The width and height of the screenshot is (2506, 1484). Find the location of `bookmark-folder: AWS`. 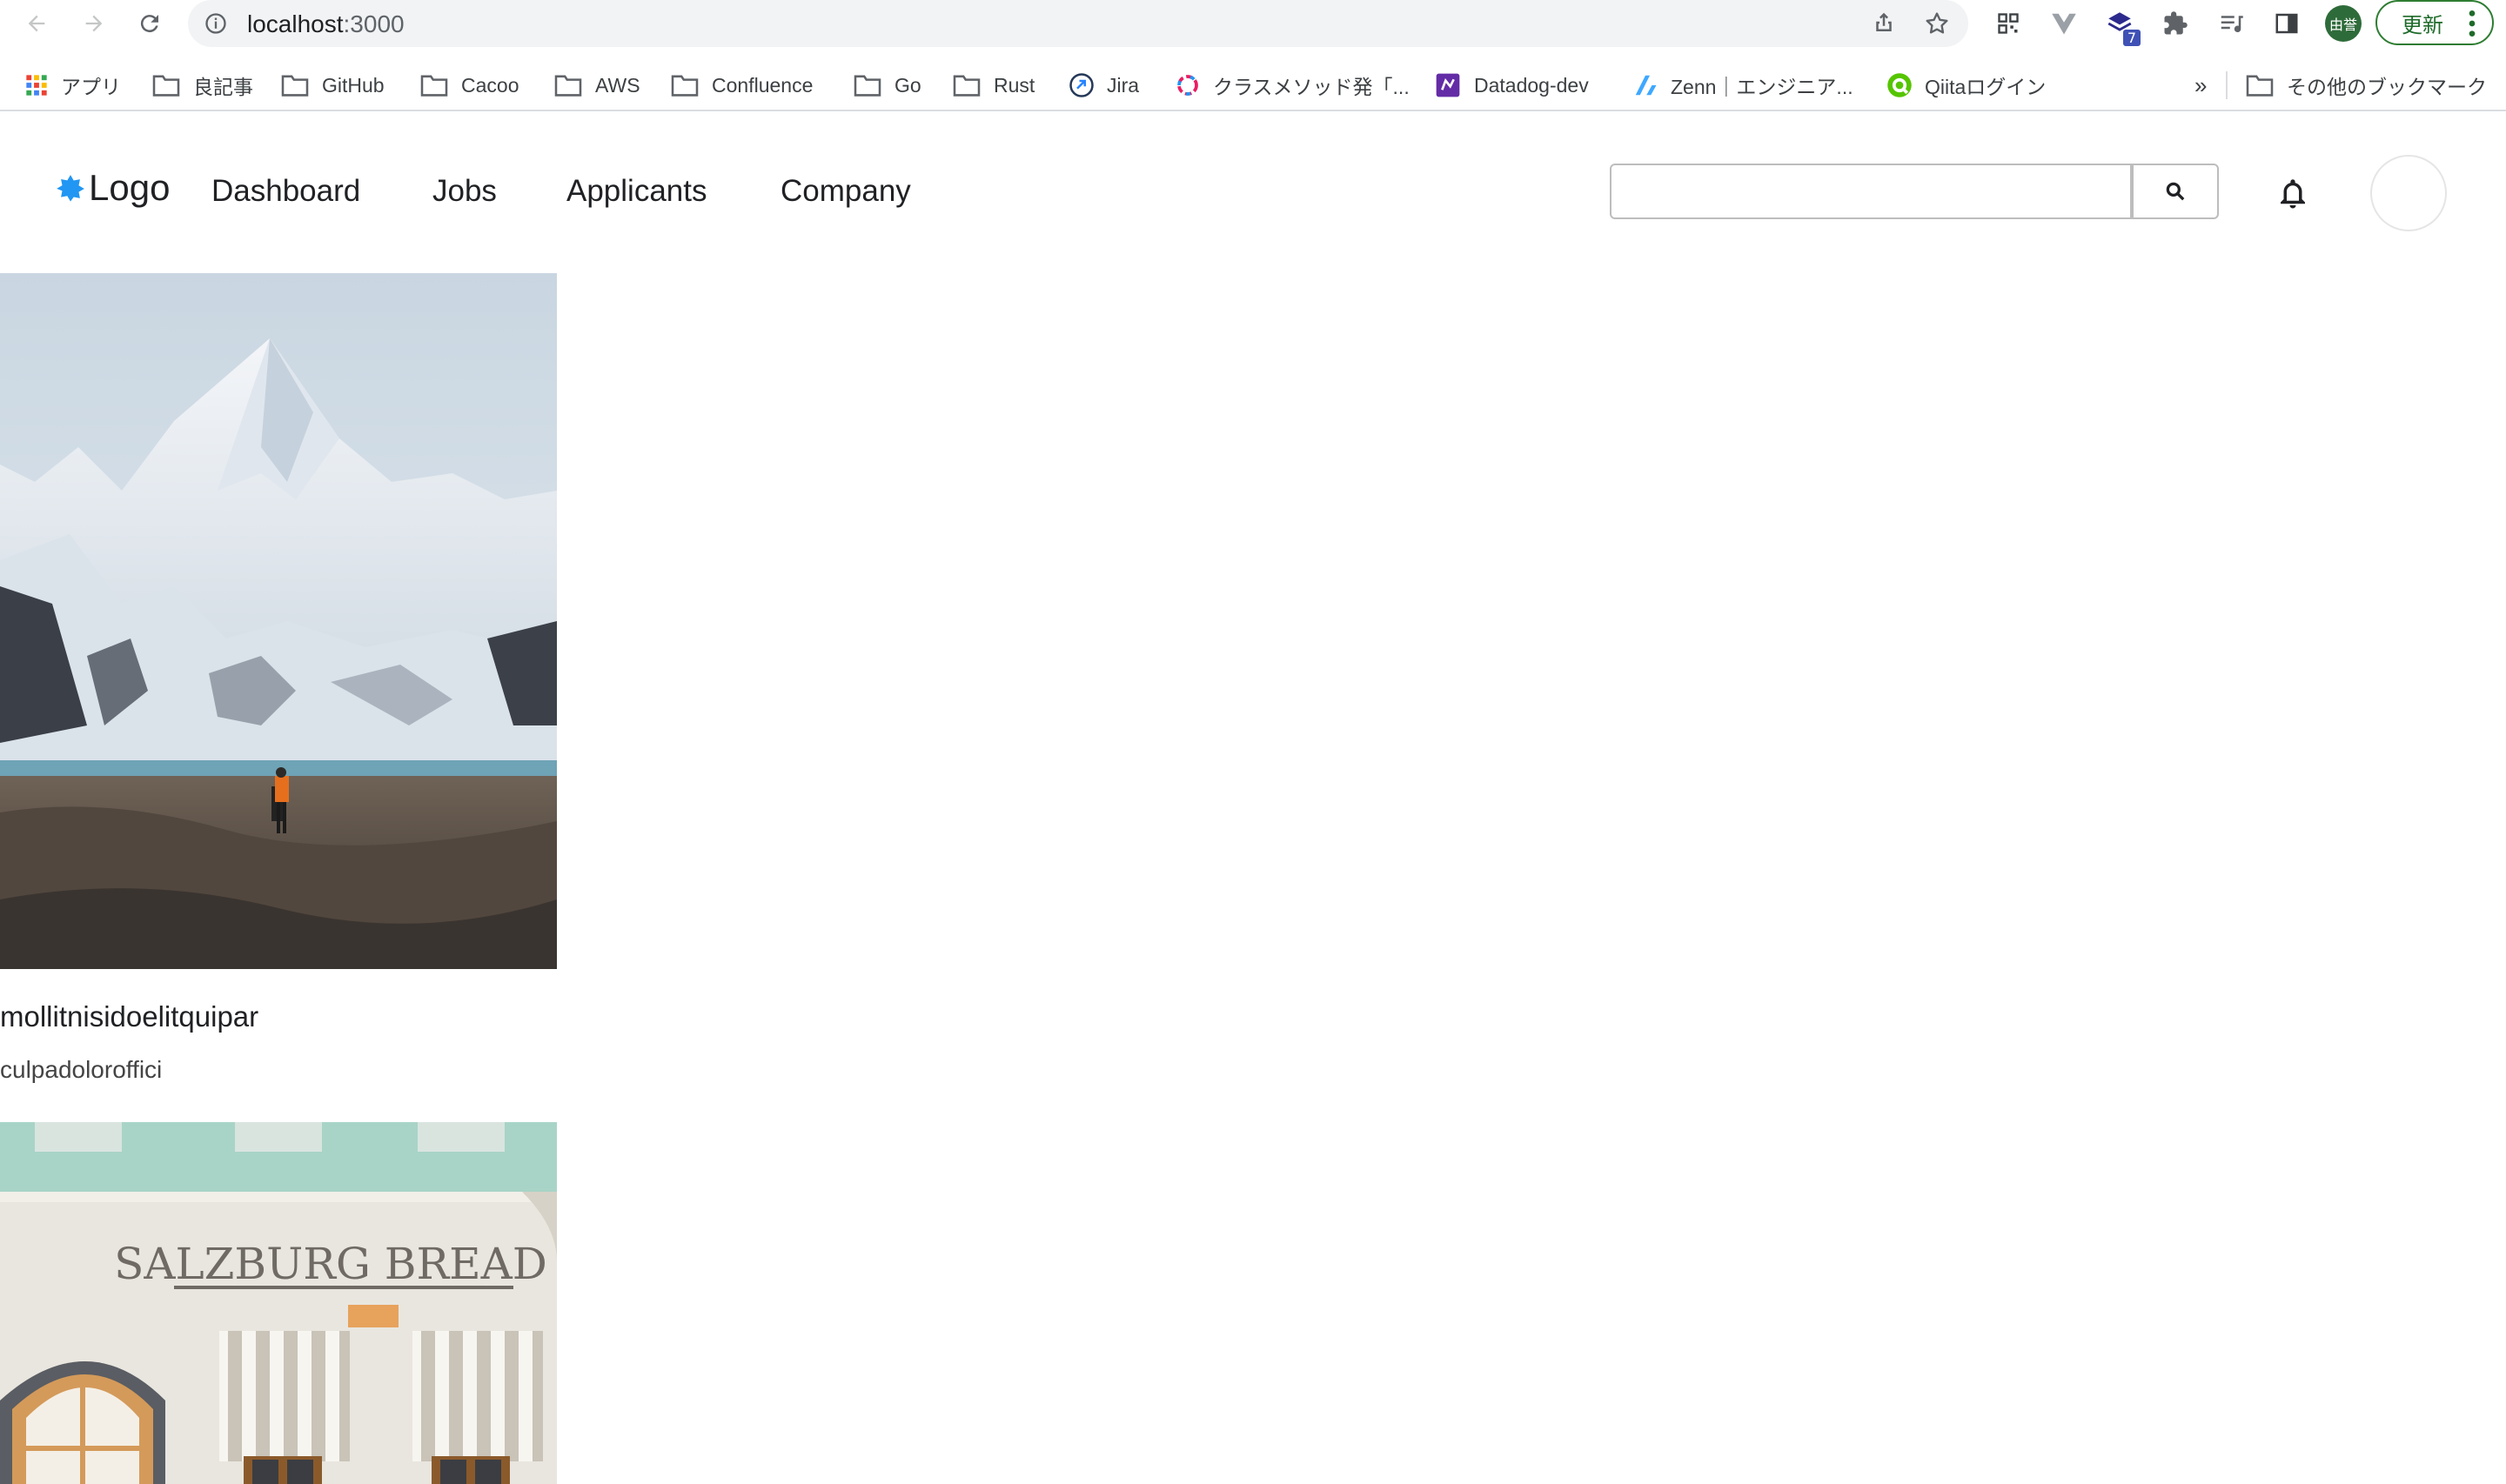

bookmark-folder: AWS is located at coordinates (596, 85).